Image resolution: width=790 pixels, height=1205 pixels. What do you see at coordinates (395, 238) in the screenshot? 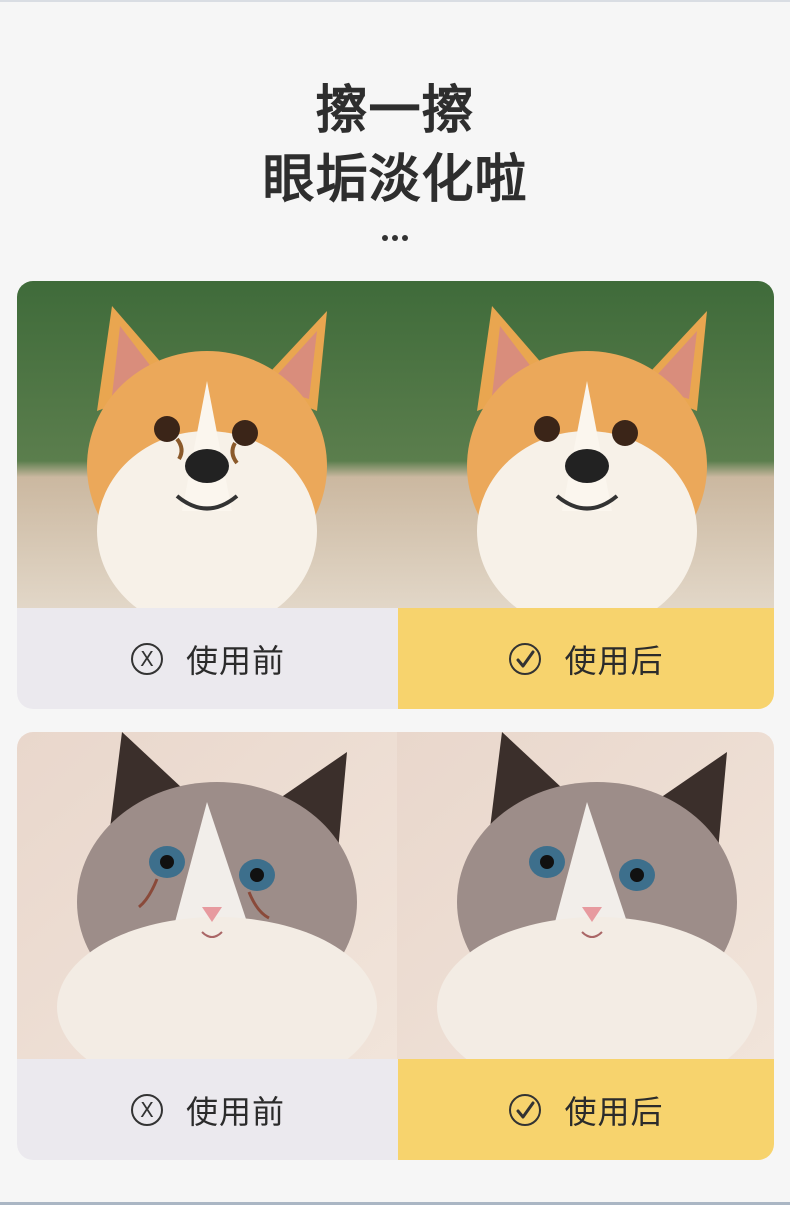
I see `ellipsis-dots` at bounding box center [395, 238].